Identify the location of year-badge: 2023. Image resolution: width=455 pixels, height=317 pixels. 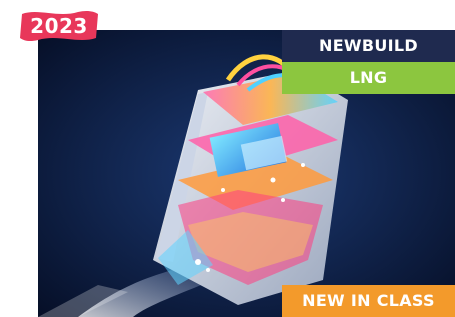
(59, 26).